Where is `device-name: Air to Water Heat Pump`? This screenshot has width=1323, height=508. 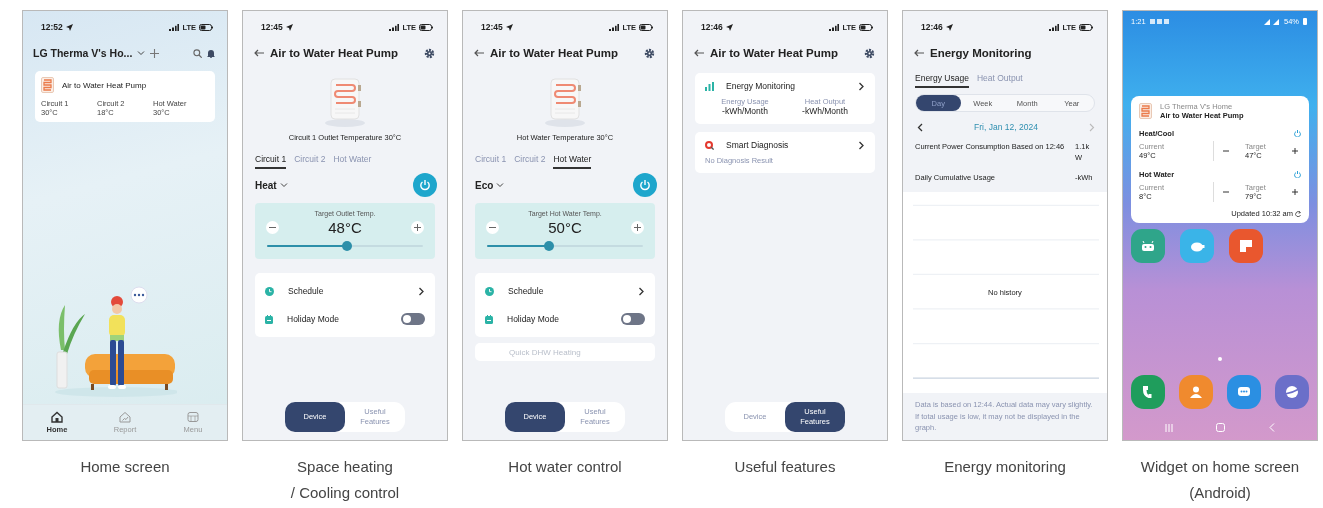 device-name: Air to Water Heat Pump is located at coordinates (104, 85).